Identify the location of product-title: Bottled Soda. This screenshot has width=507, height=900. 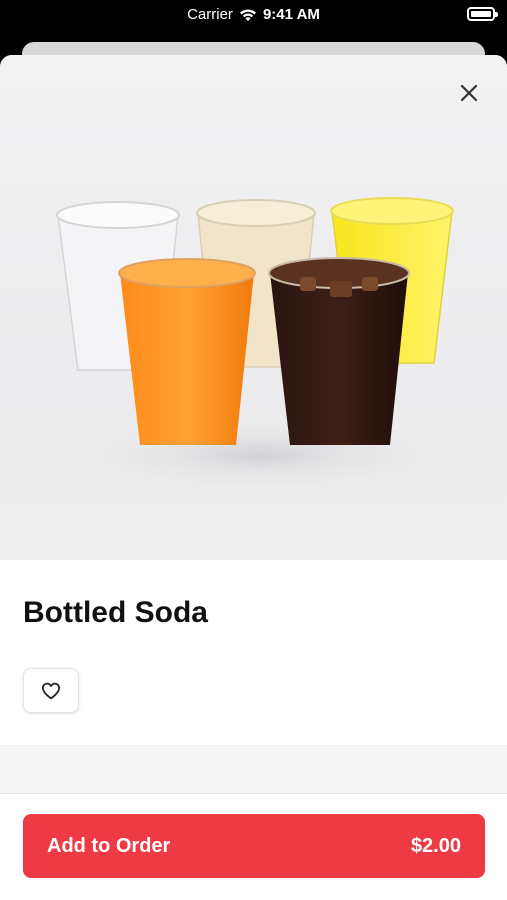
(115, 612).